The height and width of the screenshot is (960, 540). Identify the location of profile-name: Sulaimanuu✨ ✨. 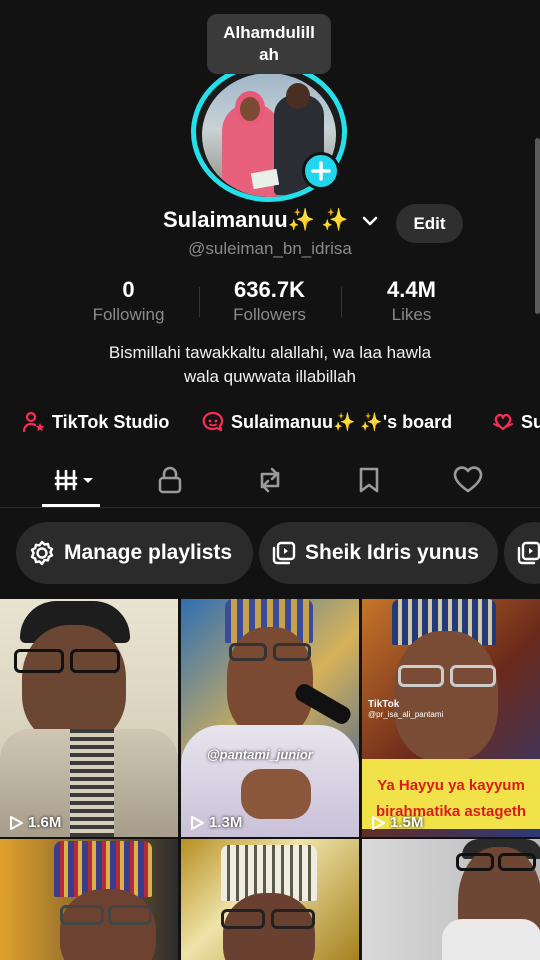
(256, 220).